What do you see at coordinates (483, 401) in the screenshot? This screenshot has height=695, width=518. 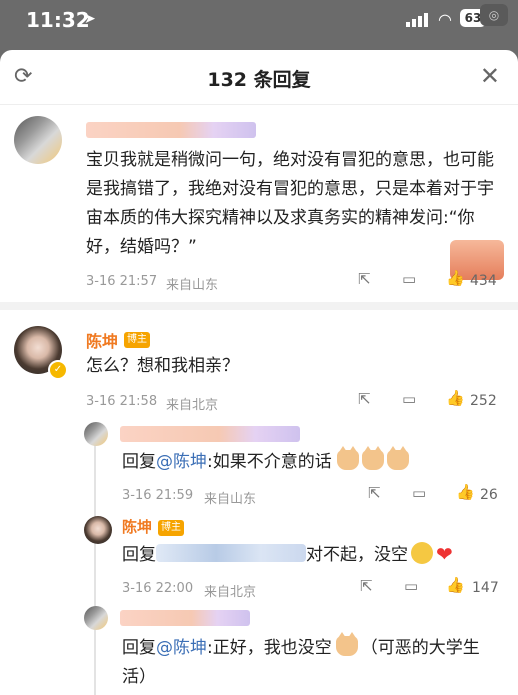 I see `like-count: 252` at bounding box center [483, 401].